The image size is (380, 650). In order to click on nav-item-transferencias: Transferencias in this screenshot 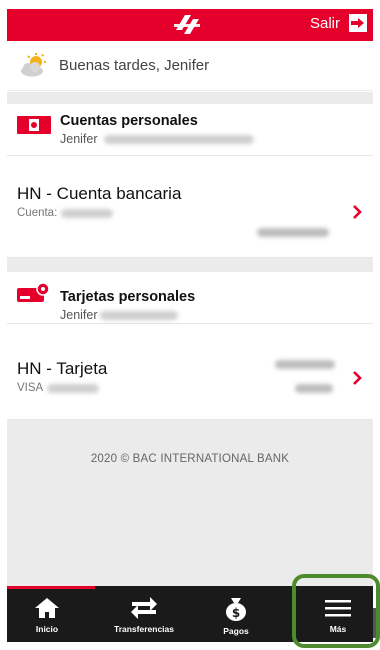, I will do `click(144, 615)`.